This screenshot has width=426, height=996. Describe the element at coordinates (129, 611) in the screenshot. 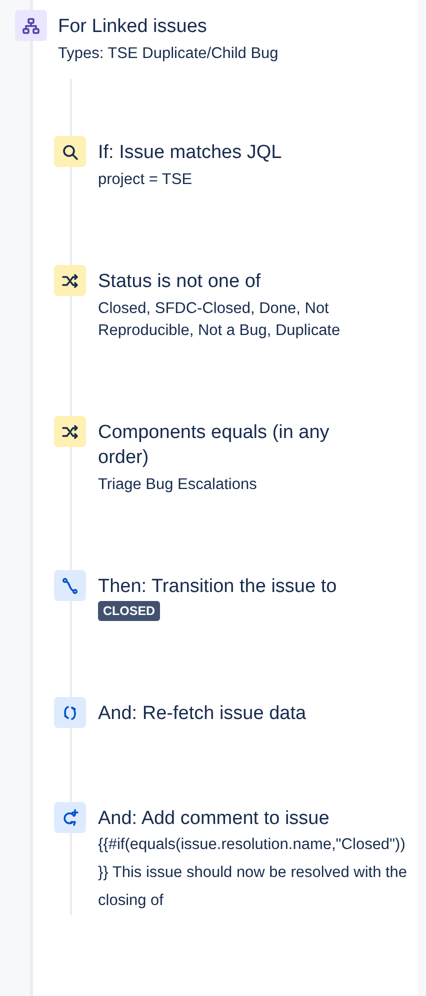

I see `status-lozenge: CLOSED` at that location.